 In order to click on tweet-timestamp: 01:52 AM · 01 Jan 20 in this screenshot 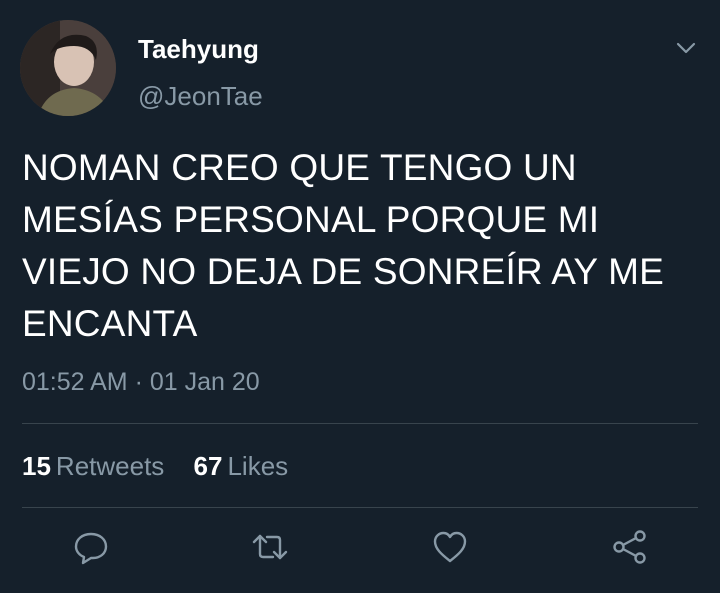, I will do `click(141, 382)`.